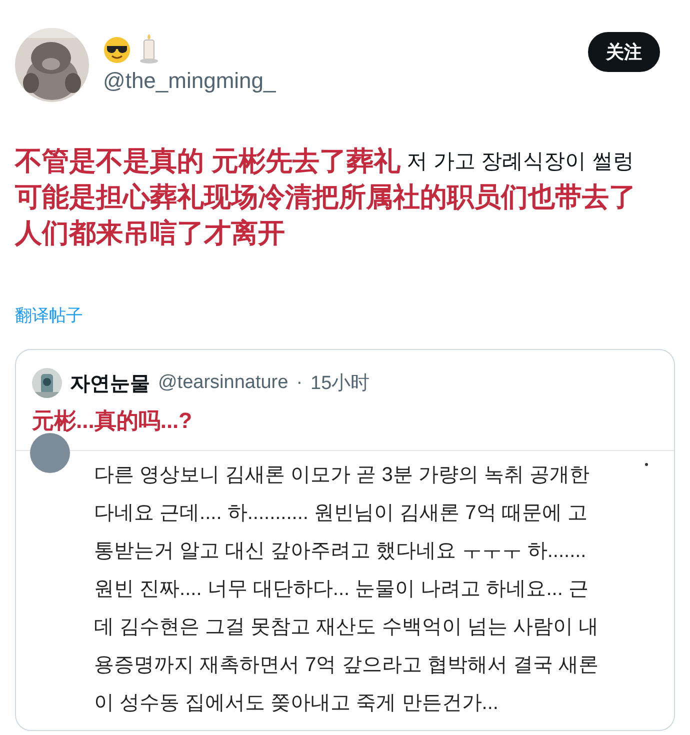 Image resolution: width=690 pixels, height=735 pixels. Describe the element at coordinates (341, 513) in the screenshot. I see `screenshot-text-line: 다네요 근데.... 하........... 원빈님이 김새론 7억 때문에 고` at that location.